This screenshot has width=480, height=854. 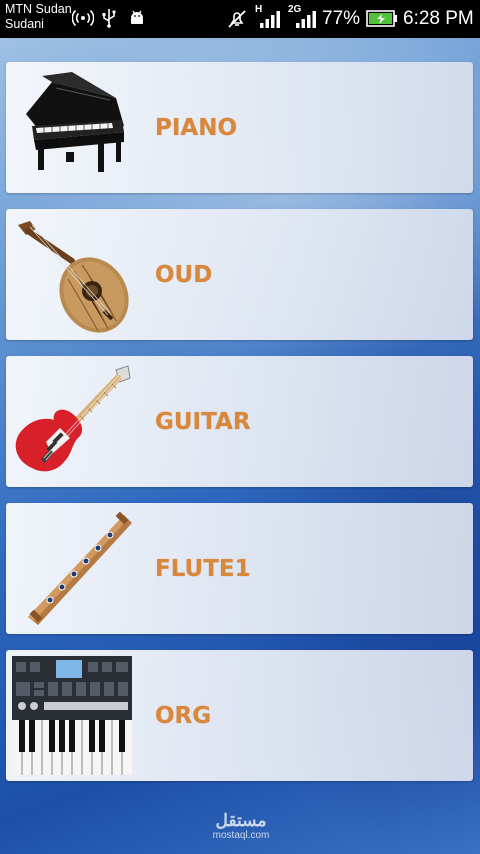 What do you see at coordinates (237, 19) in the screenshot?
I see `mute-icon` at bounding box center [237, 19].